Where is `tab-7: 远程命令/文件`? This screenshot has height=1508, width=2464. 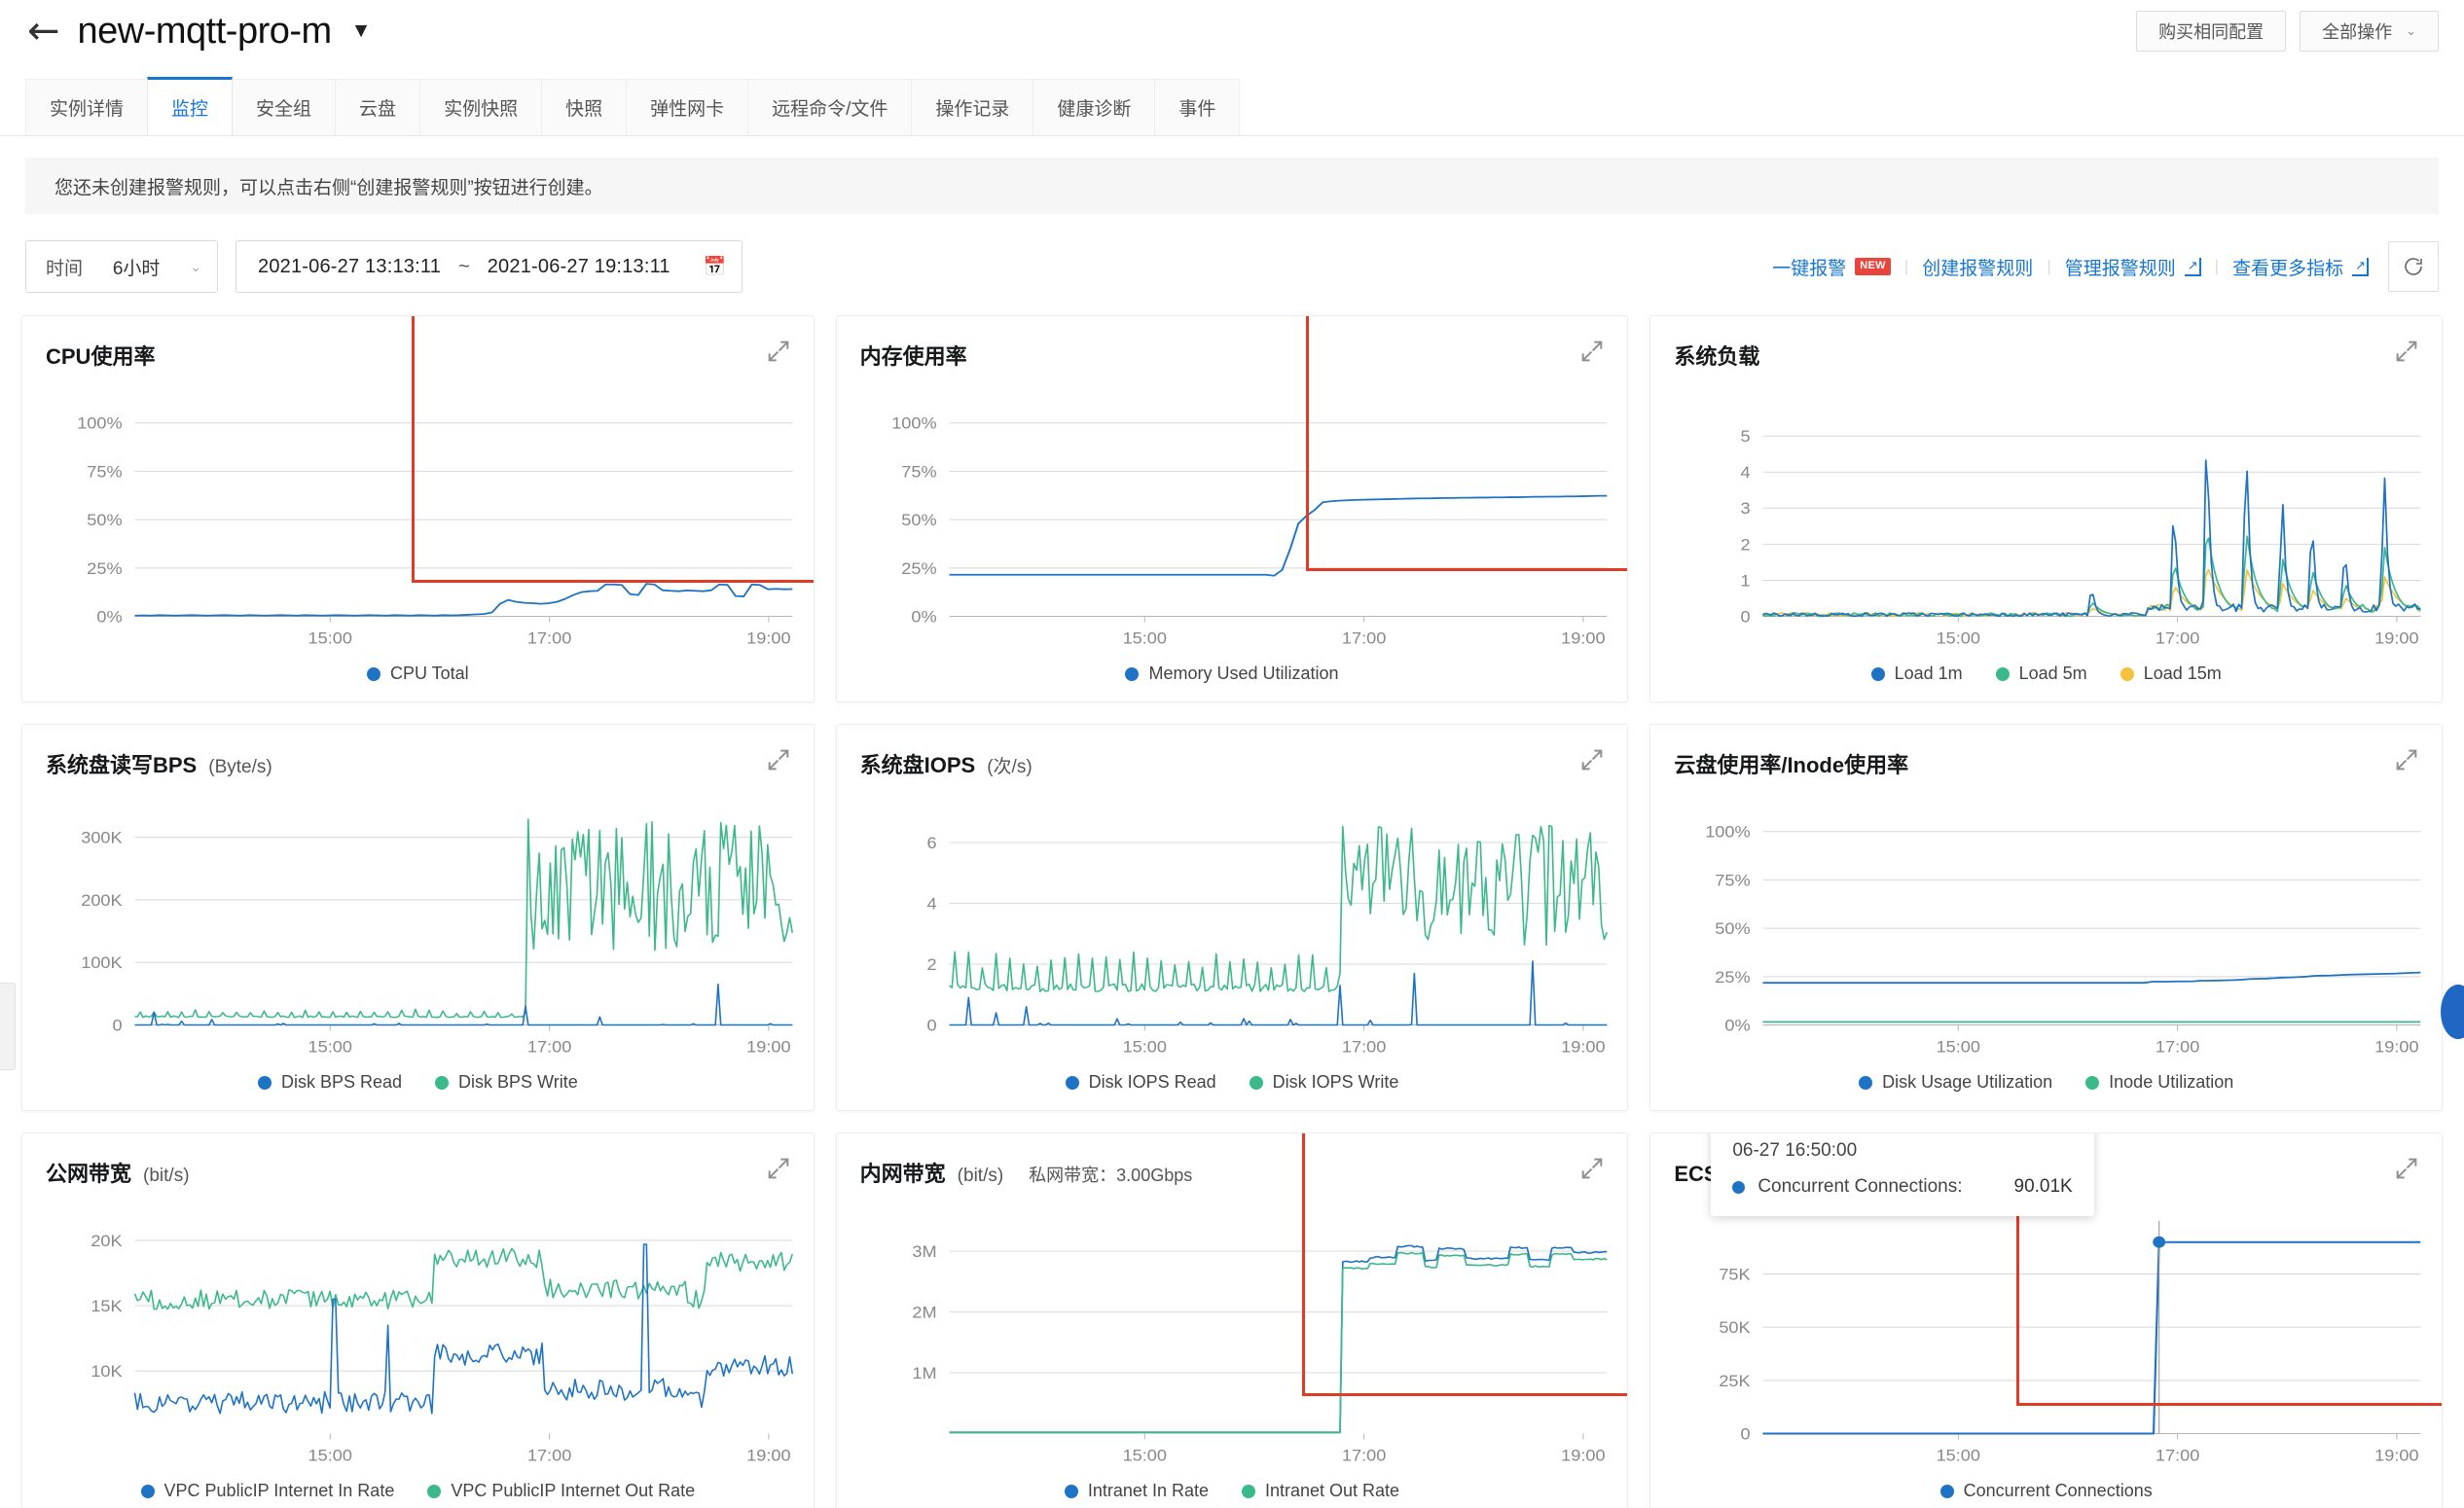 tab-7: 远程命令/文件 is located at coordinates (830, 107).